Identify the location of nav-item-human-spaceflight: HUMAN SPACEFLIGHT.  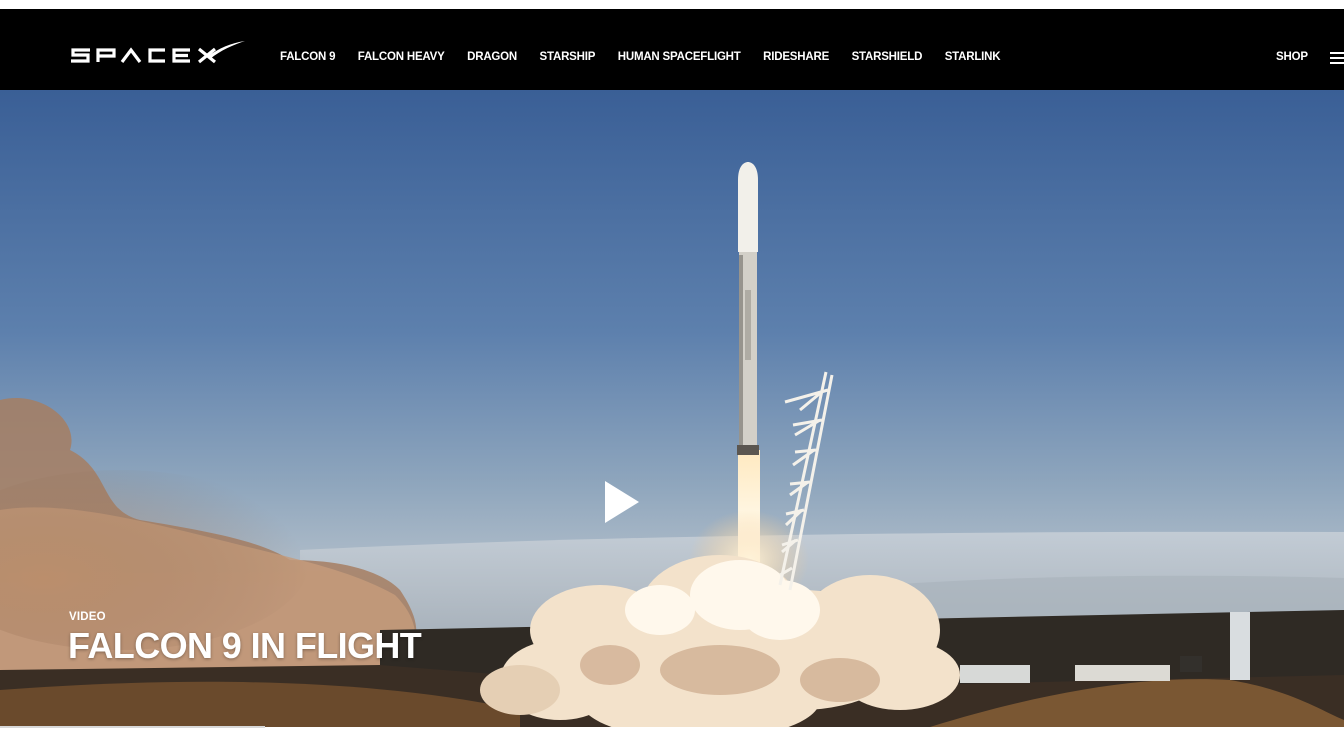
(679, 57).